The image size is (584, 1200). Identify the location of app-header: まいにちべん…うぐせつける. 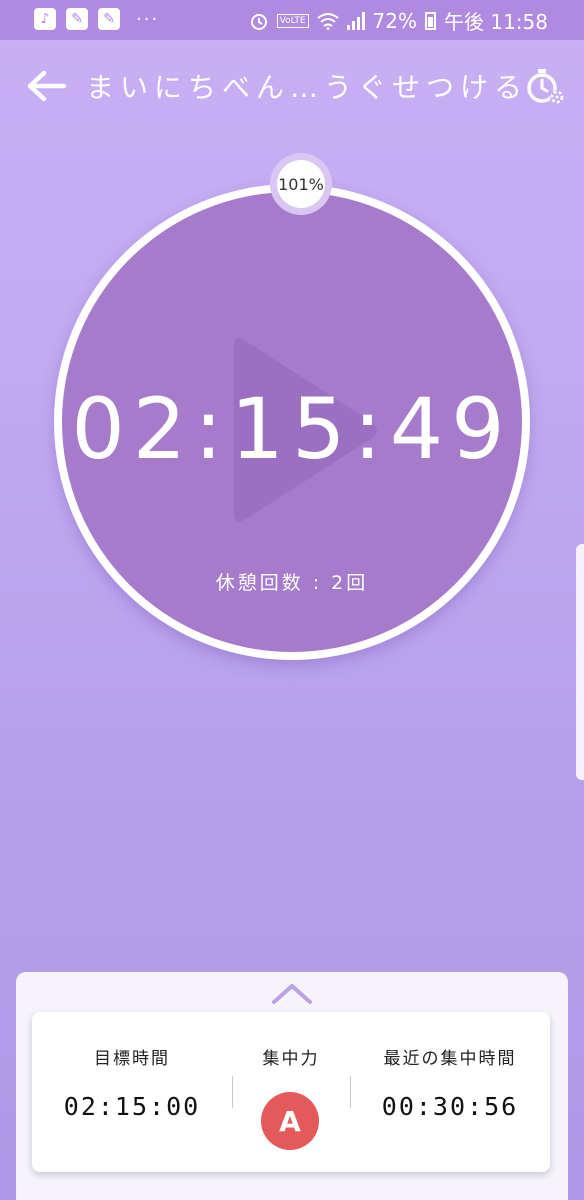
(292, 85).